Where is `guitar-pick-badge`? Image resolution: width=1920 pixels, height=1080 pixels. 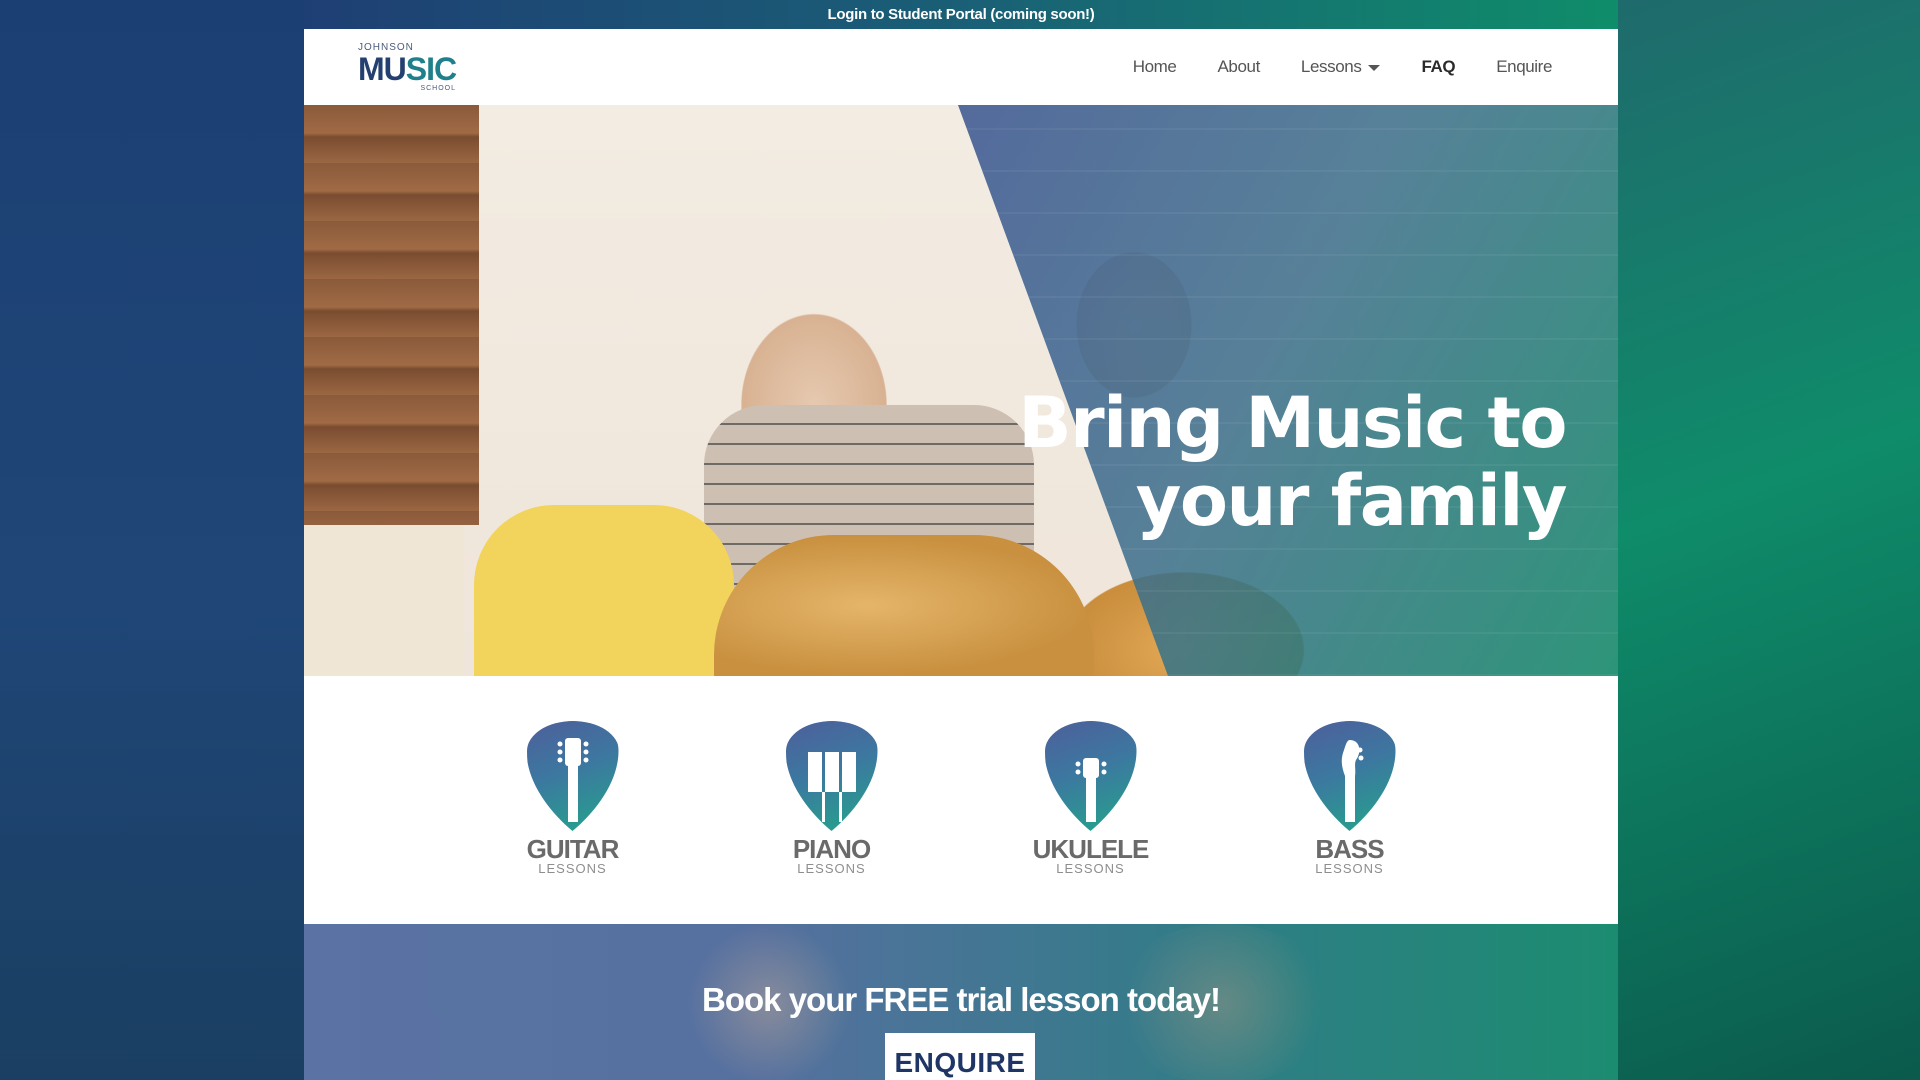 guitar-pick-badge is located at coordinates (573, 776).